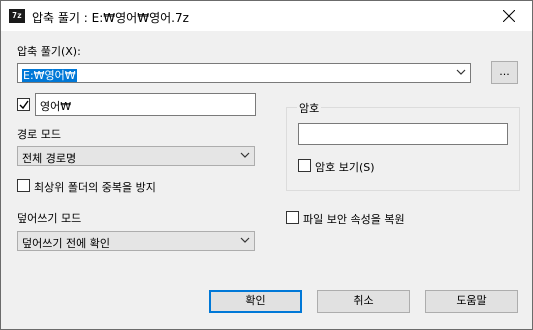 The width and height of the screenshot is (533, 330). What do you see at coordinates (23, 185) in the screenshot?
I see `eliminate-duplication-checkbox` at bounding box center [23, 185].